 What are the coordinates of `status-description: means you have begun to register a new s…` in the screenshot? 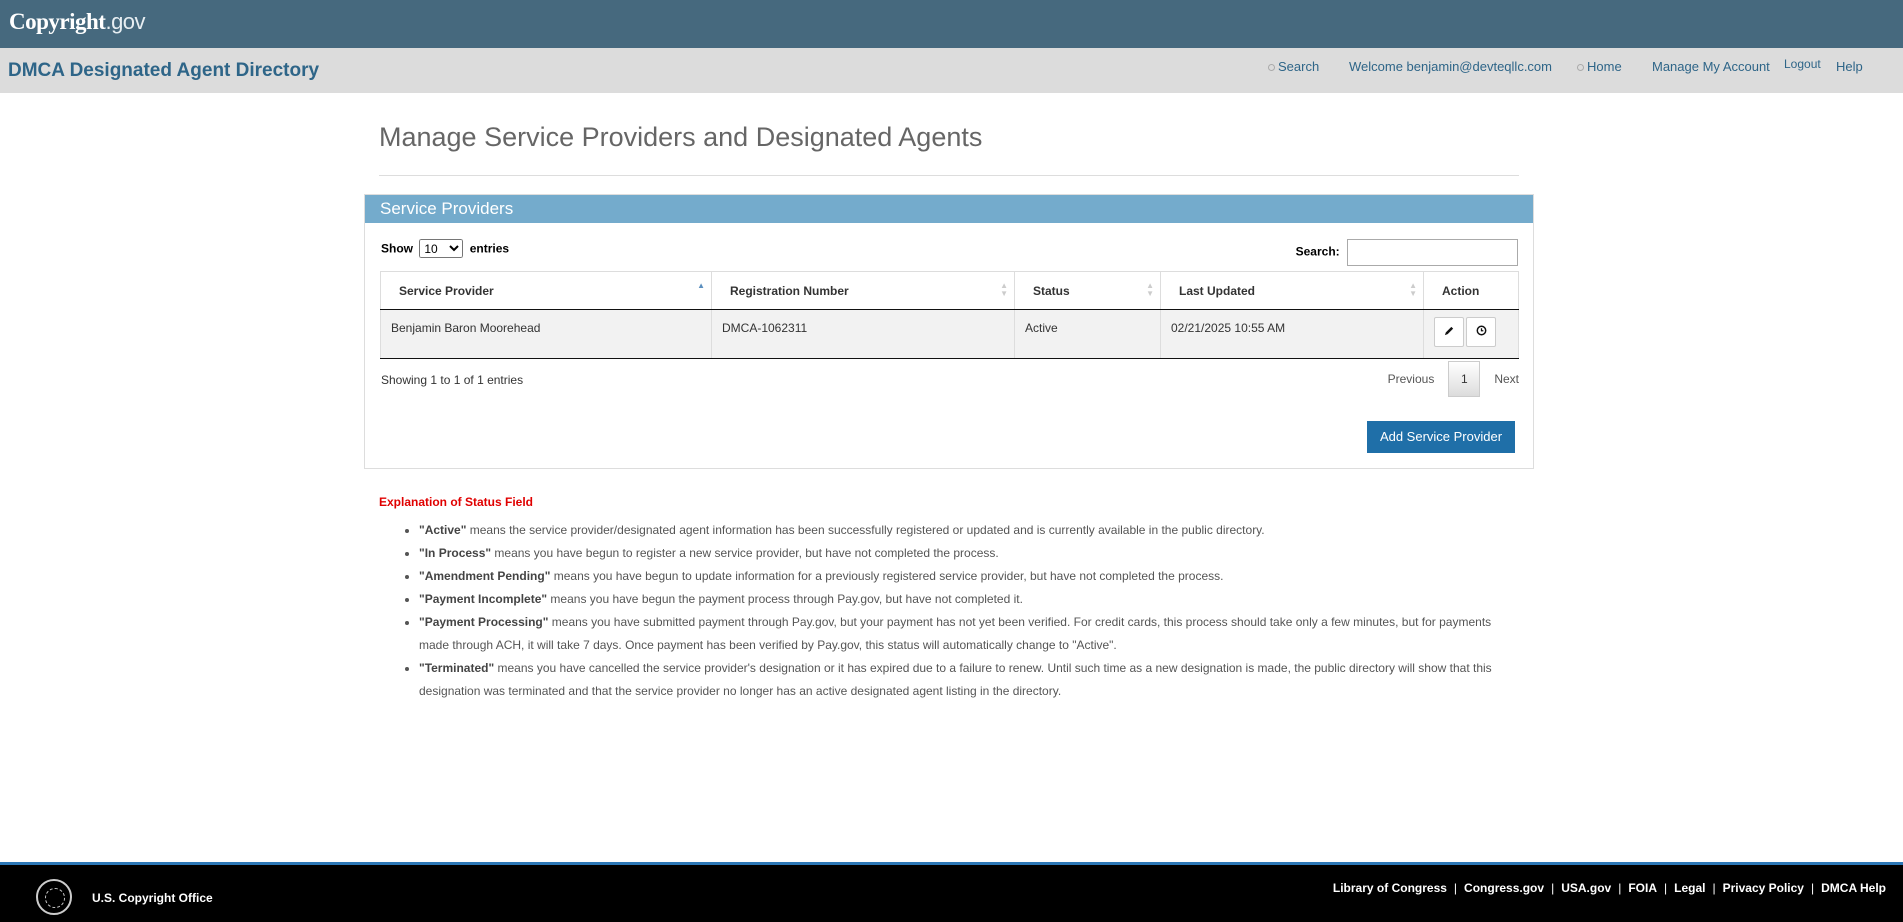 It's located at (745, 553).